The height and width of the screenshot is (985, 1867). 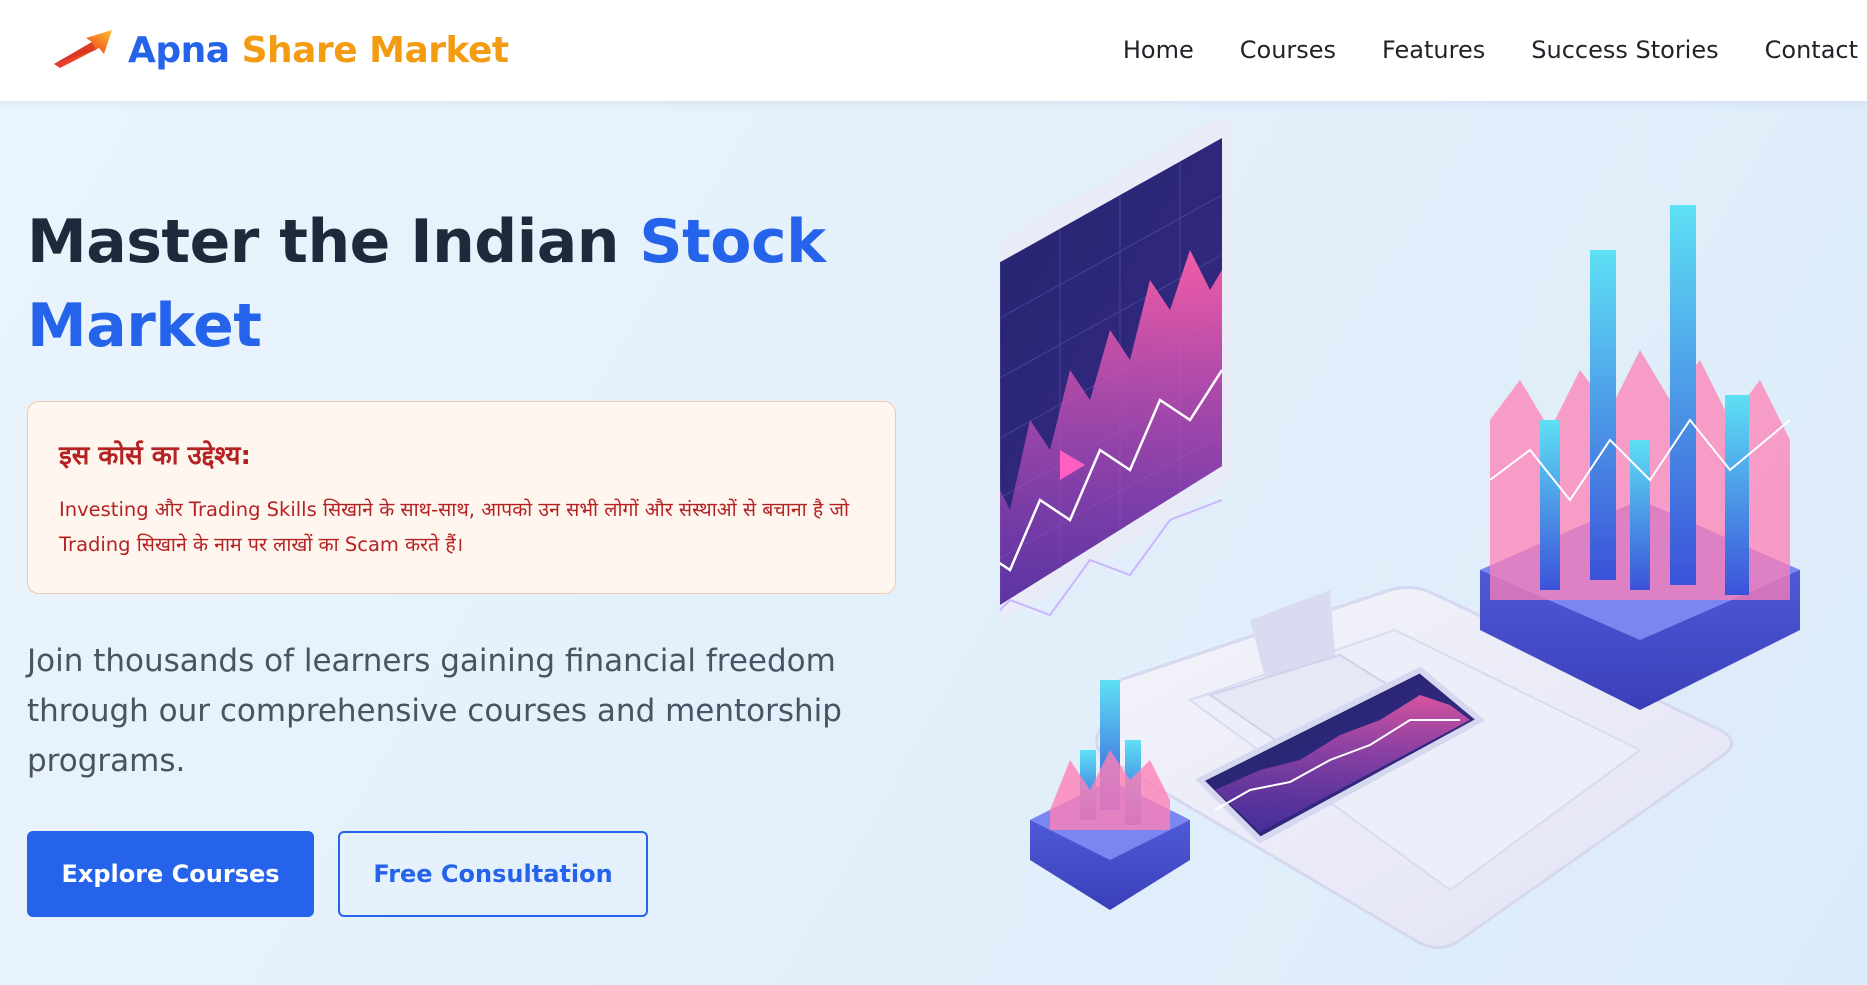 I want to click on hero-title-main: Master the Indian, so click(x=323, y=242).